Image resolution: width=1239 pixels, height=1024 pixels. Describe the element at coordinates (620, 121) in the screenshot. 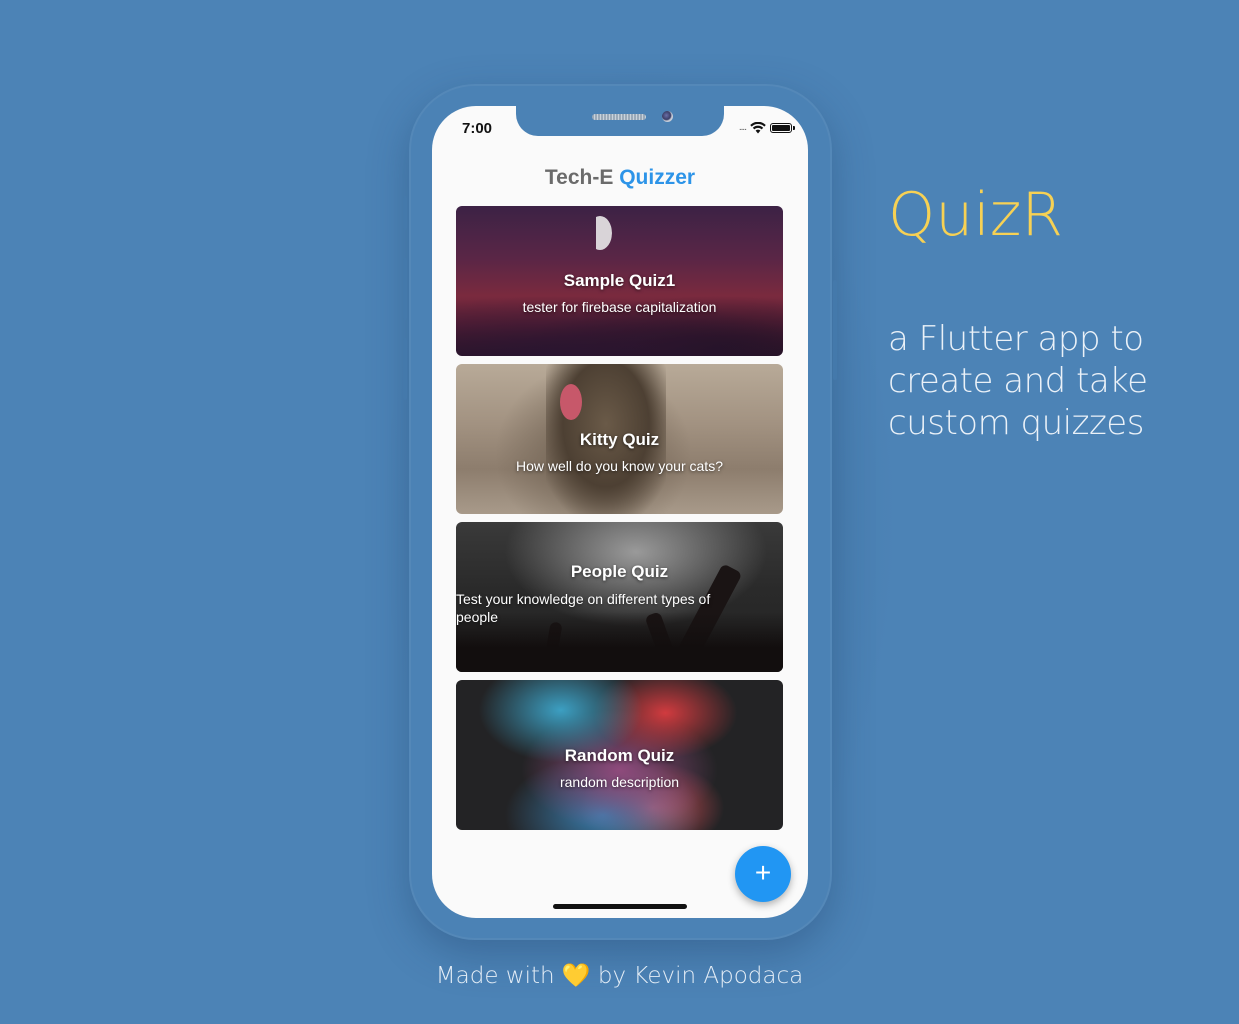

I see `phone-notch` at that location.